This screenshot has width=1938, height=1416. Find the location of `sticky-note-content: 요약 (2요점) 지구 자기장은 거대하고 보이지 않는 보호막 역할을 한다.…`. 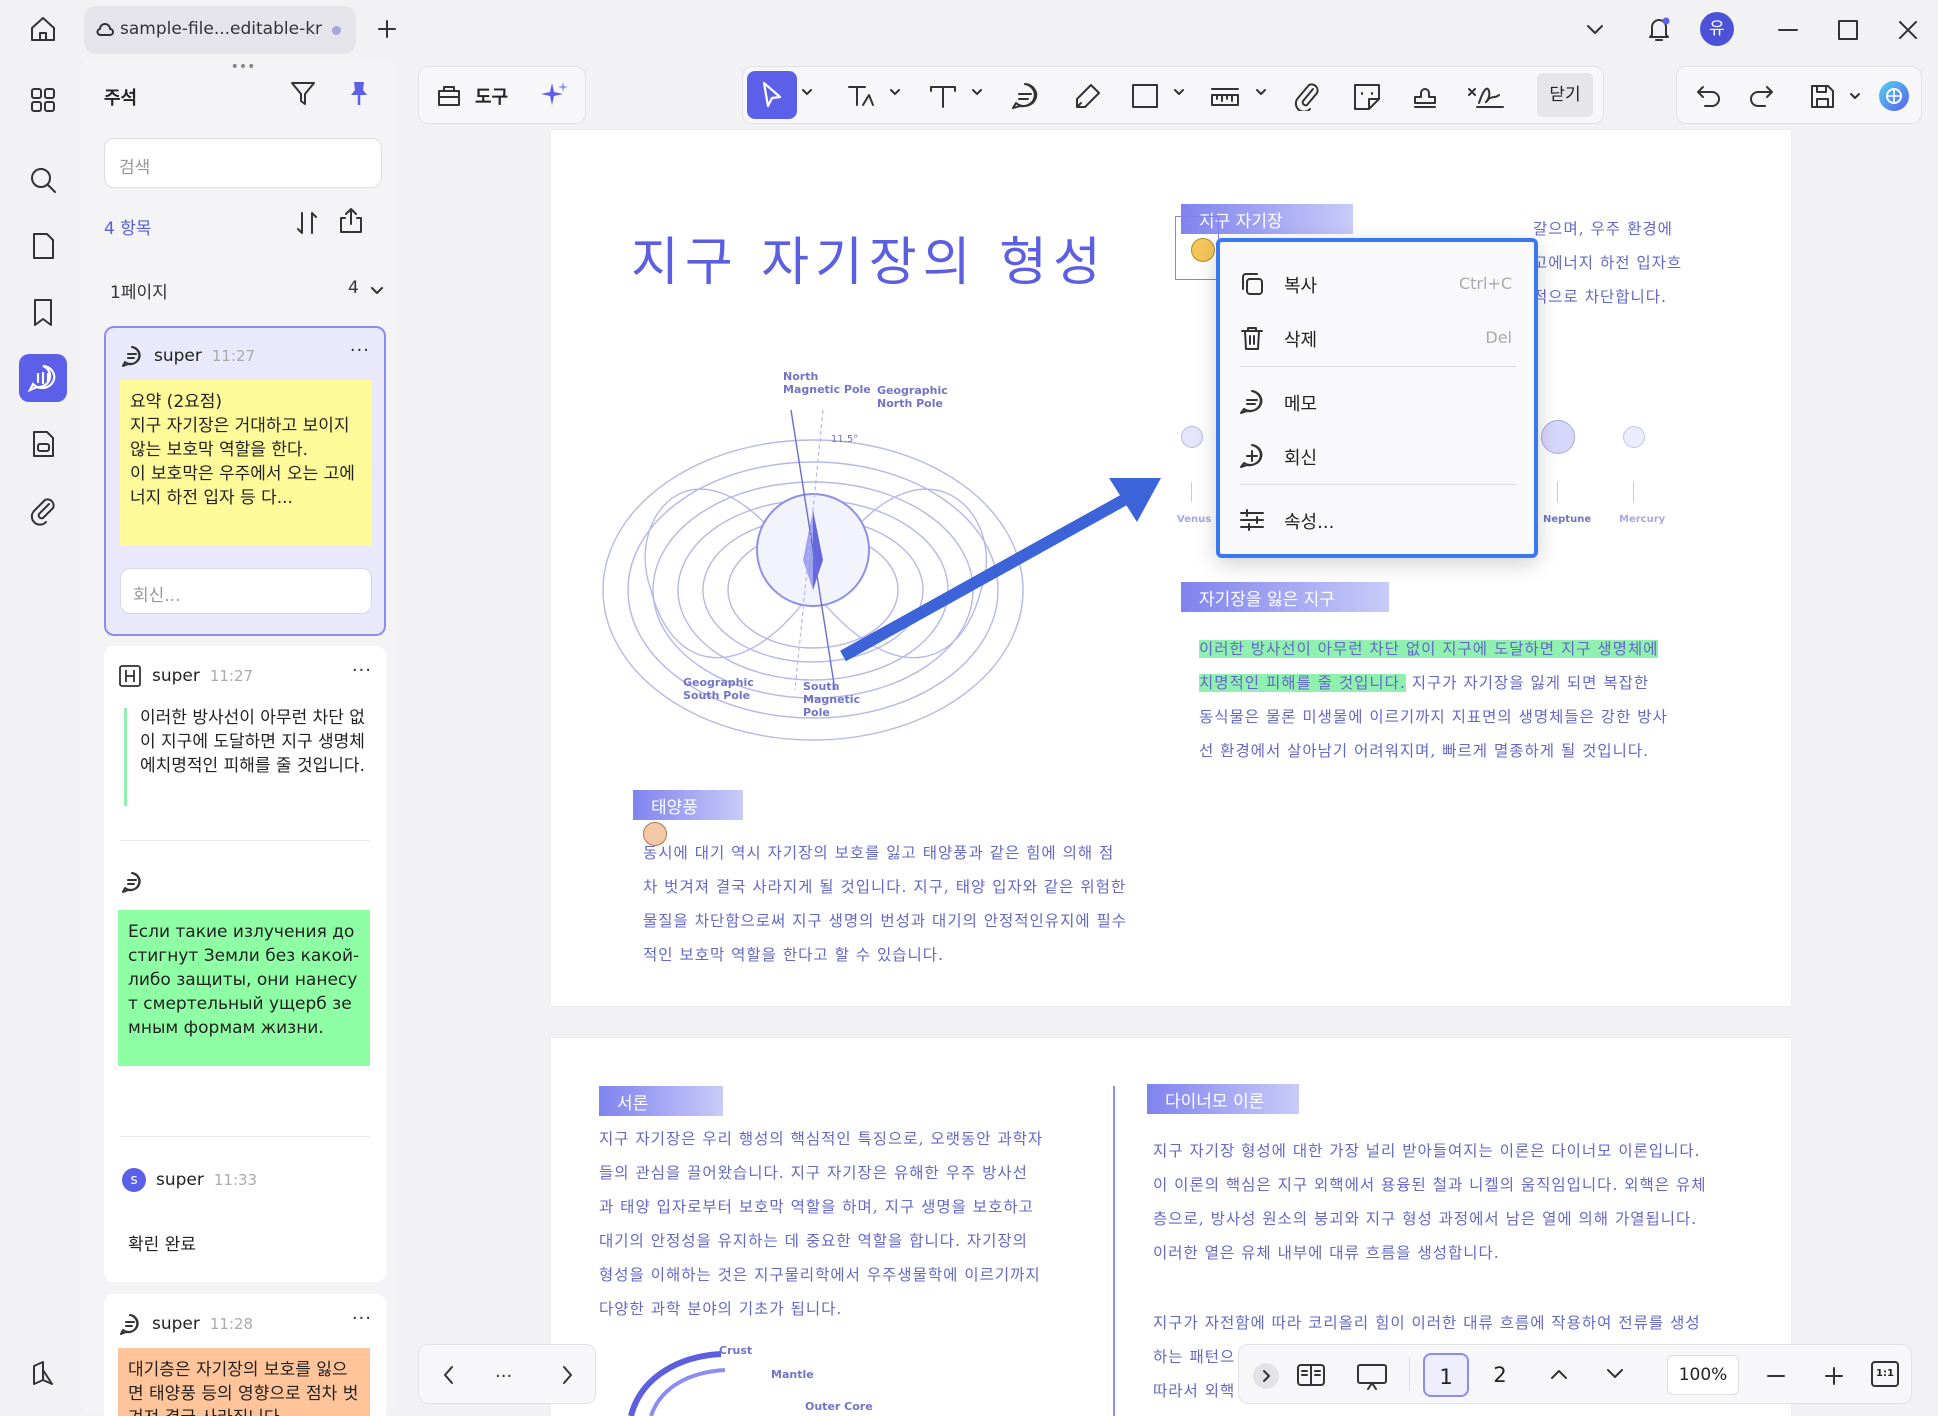

sticky-note-content: 요약 (2요점) 지구 자기장은 거대하고 보이지 않는 보호막 역할을 한다.… is located at coordinates (246, 463).